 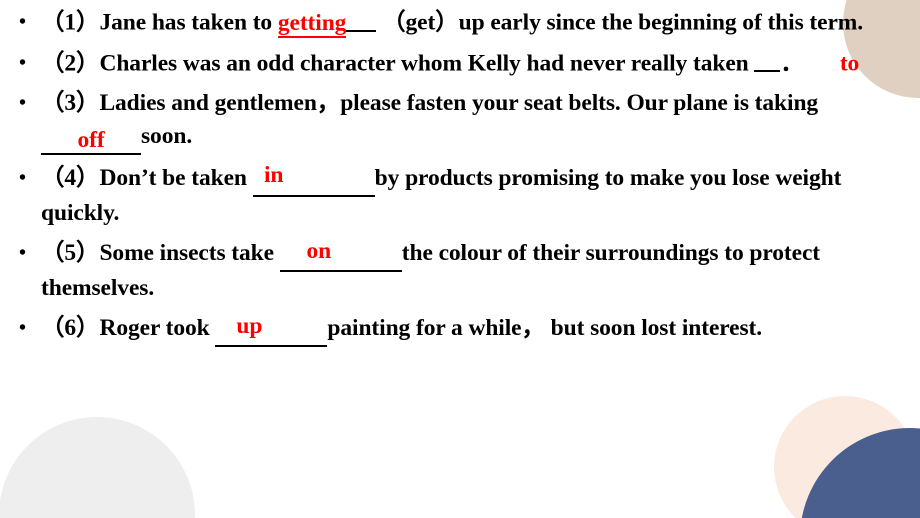 I want to click on blank-3: off, so click(x=91, y=137).